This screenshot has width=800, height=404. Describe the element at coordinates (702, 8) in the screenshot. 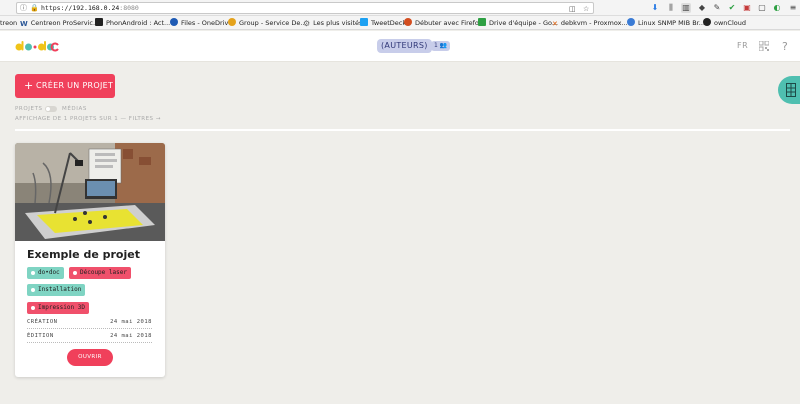

I see `extension-icon: ◆` at that location.